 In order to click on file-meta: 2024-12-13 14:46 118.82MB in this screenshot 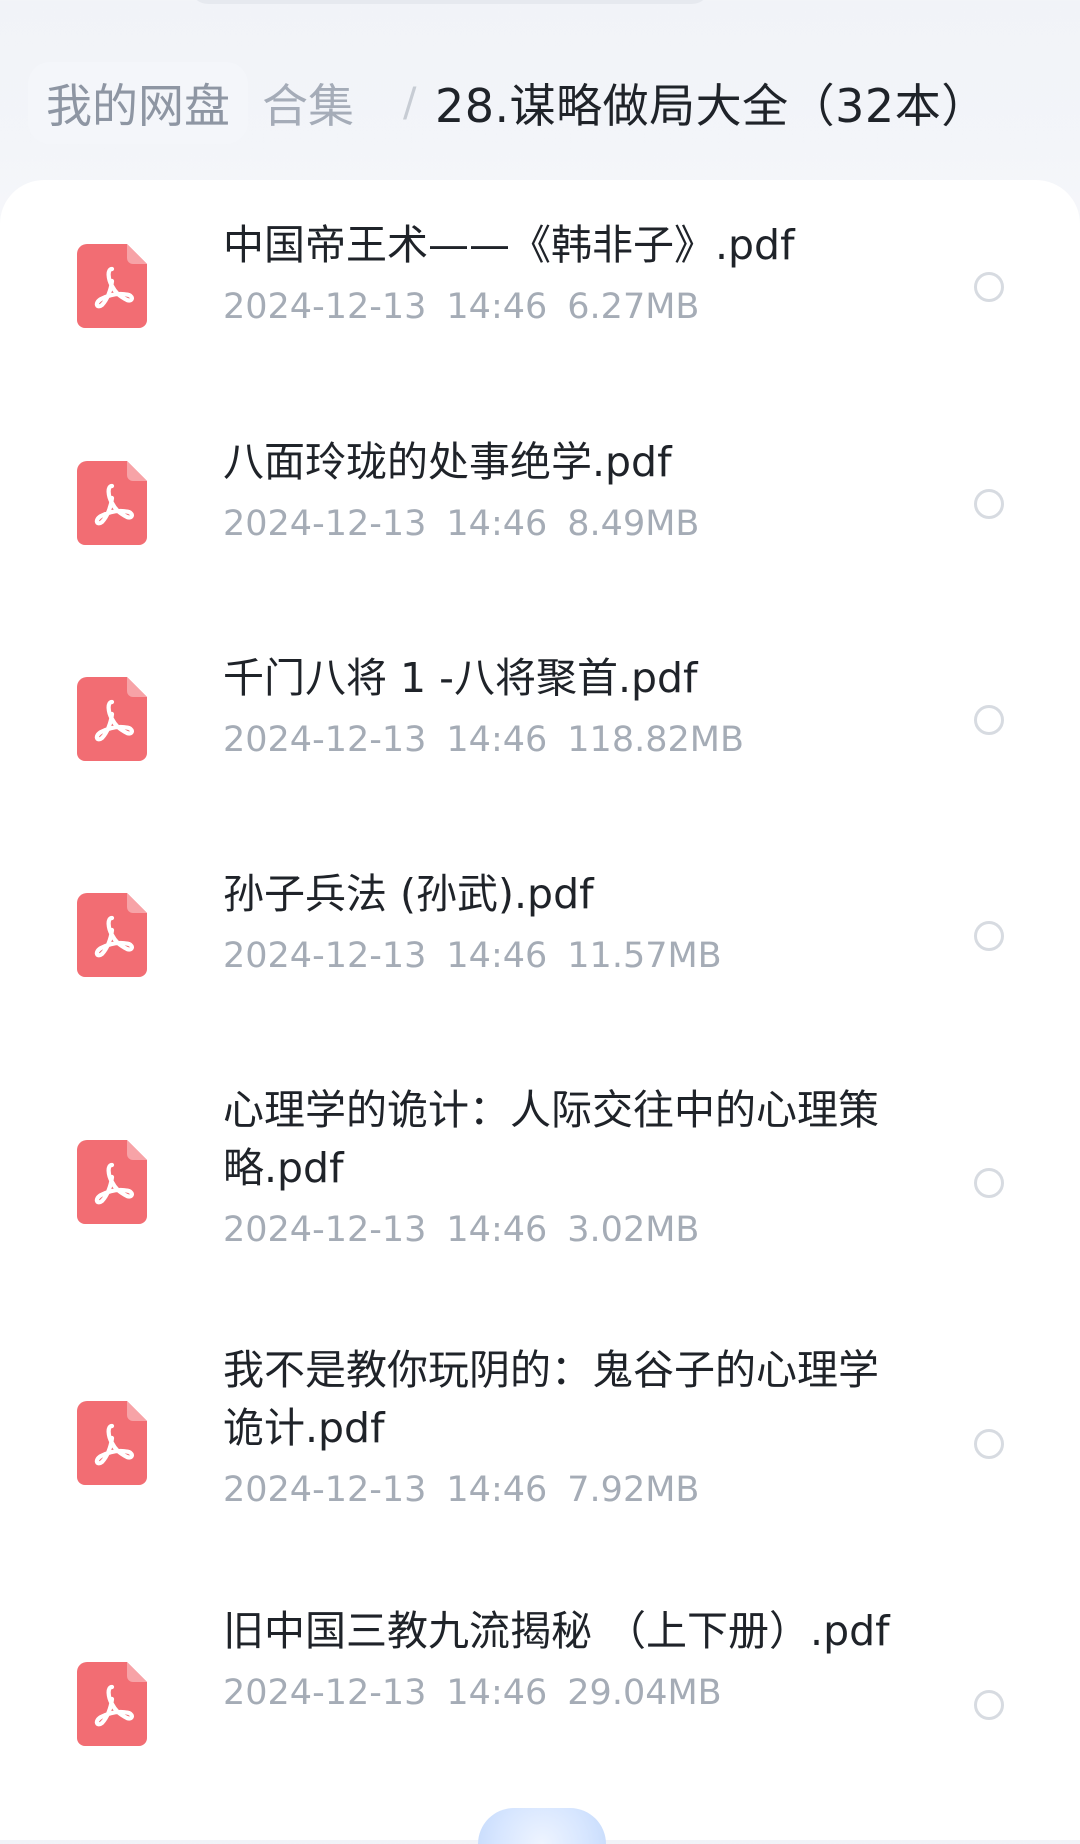, I will do `click(568, 740)`.